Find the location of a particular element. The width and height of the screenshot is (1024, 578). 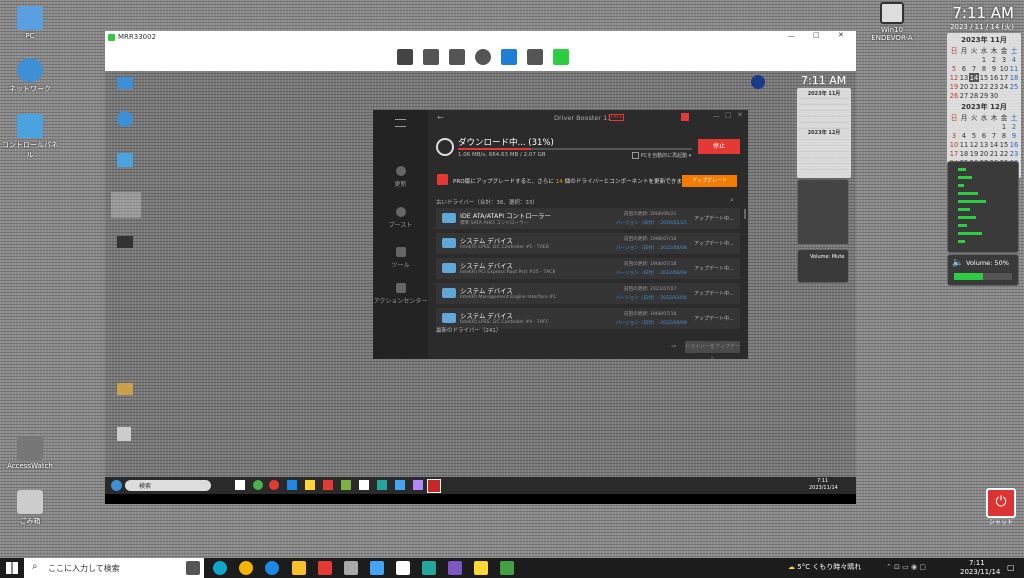

auto-reboot-checkbox: PCを自動的に再起動 ▾ is located at coordinates (661, 155).